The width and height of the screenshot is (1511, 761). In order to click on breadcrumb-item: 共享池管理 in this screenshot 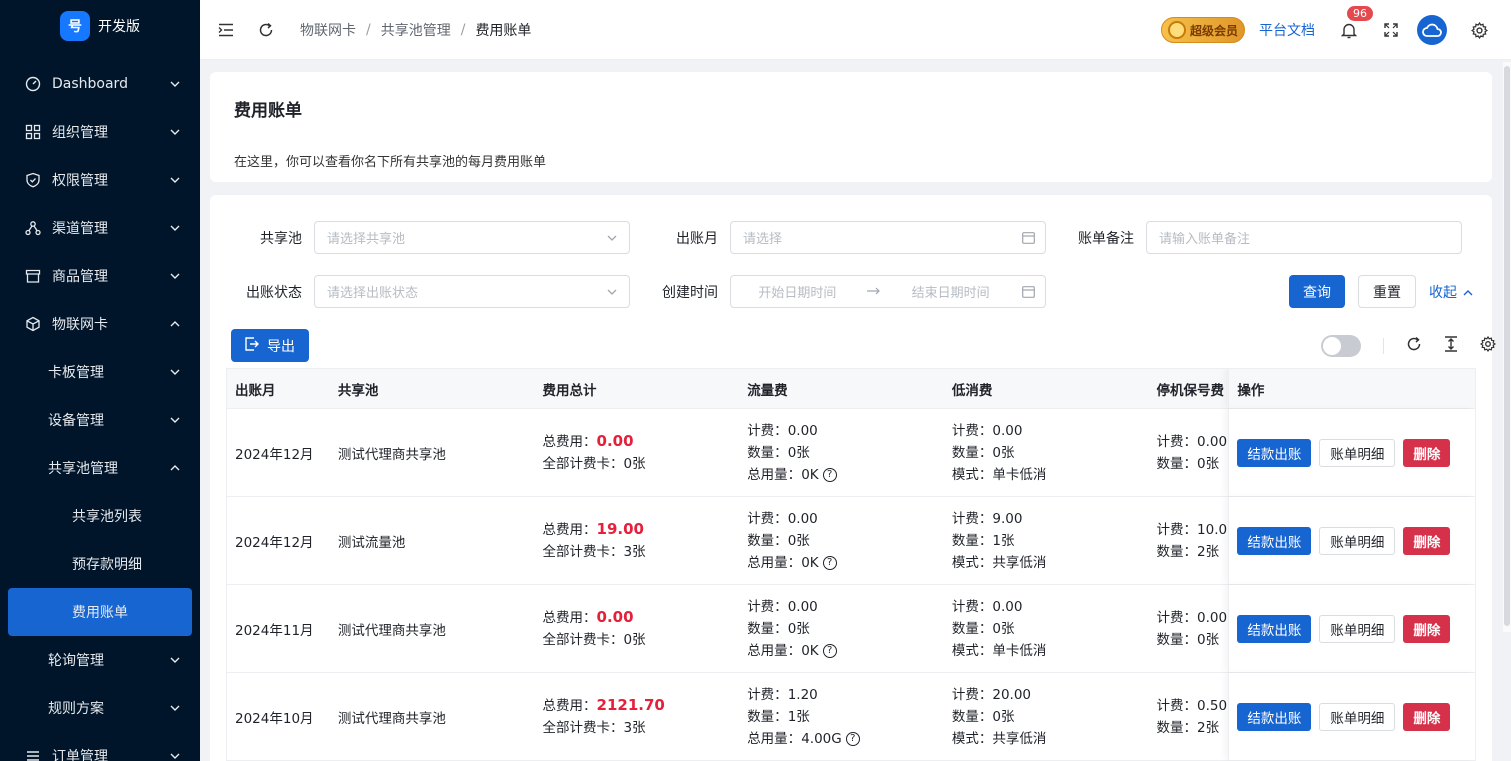, I will do `click(416, 30)`.